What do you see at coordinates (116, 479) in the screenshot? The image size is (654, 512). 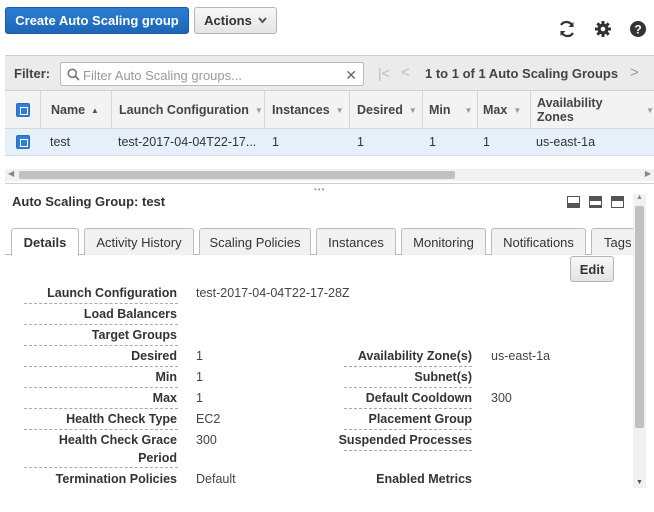 I see `label-termination-policies: Termination Policies` at bounding box center [116, 479].